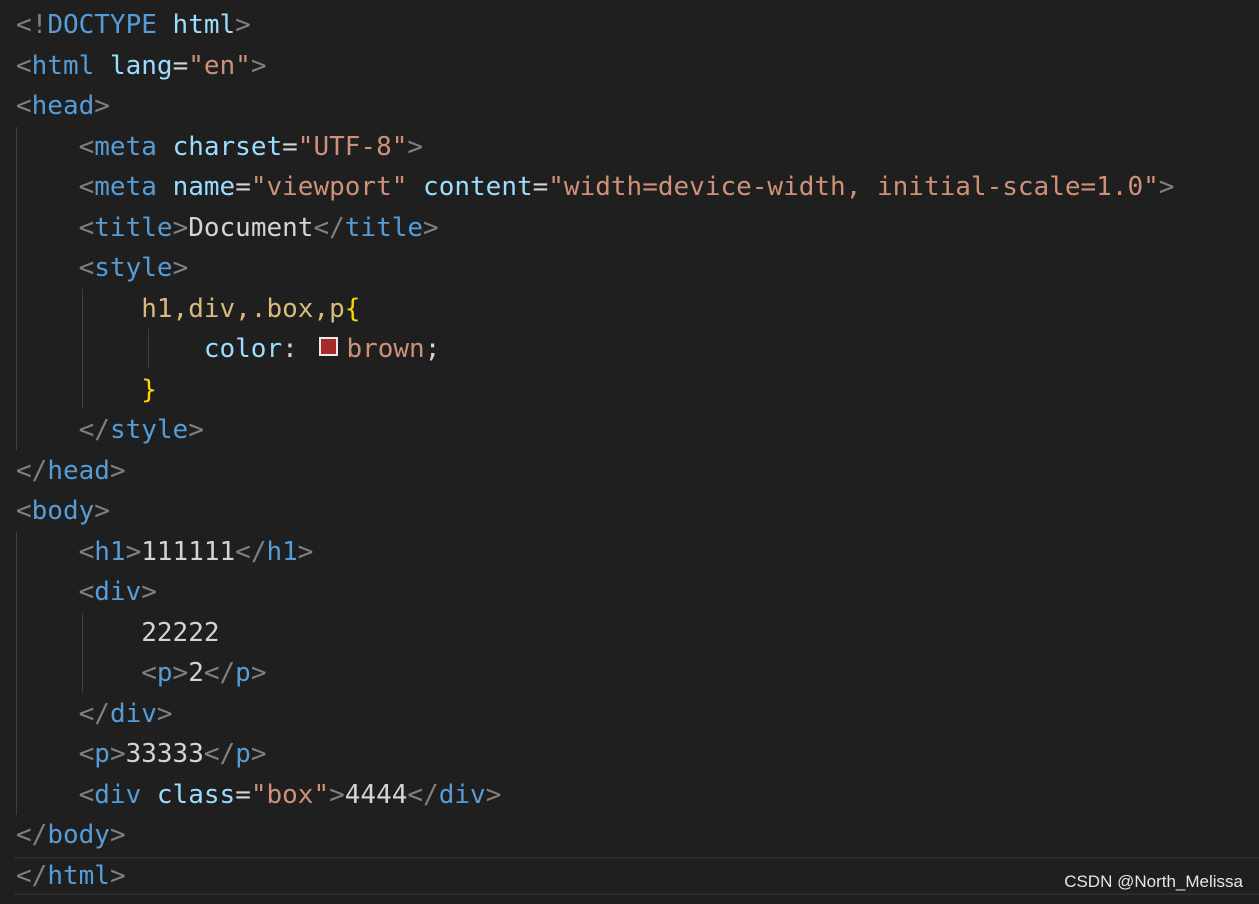  Describe the element at coordinates (32, 25) in the screenshot. I see `code-token: <!` at that location.